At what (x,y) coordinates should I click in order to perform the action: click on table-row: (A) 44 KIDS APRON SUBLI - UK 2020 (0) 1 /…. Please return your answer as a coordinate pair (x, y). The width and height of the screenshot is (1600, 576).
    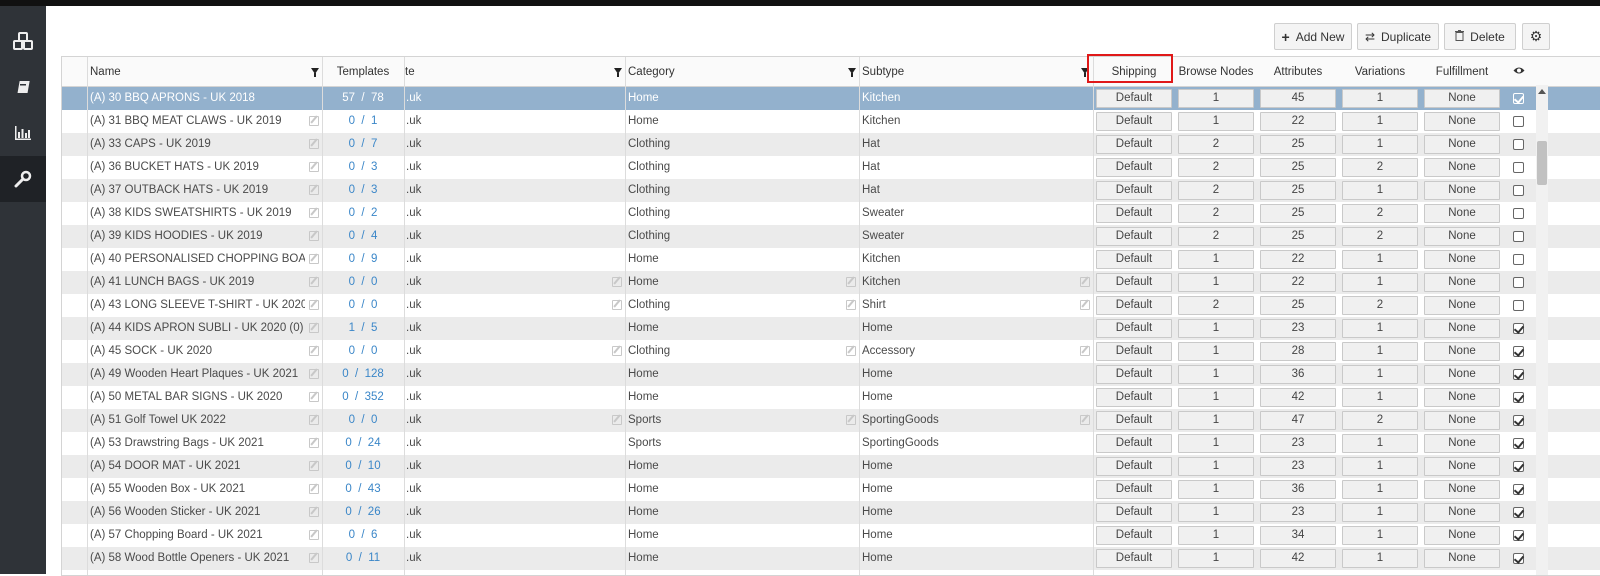
    Looking at the image, I should click on (831, 328).